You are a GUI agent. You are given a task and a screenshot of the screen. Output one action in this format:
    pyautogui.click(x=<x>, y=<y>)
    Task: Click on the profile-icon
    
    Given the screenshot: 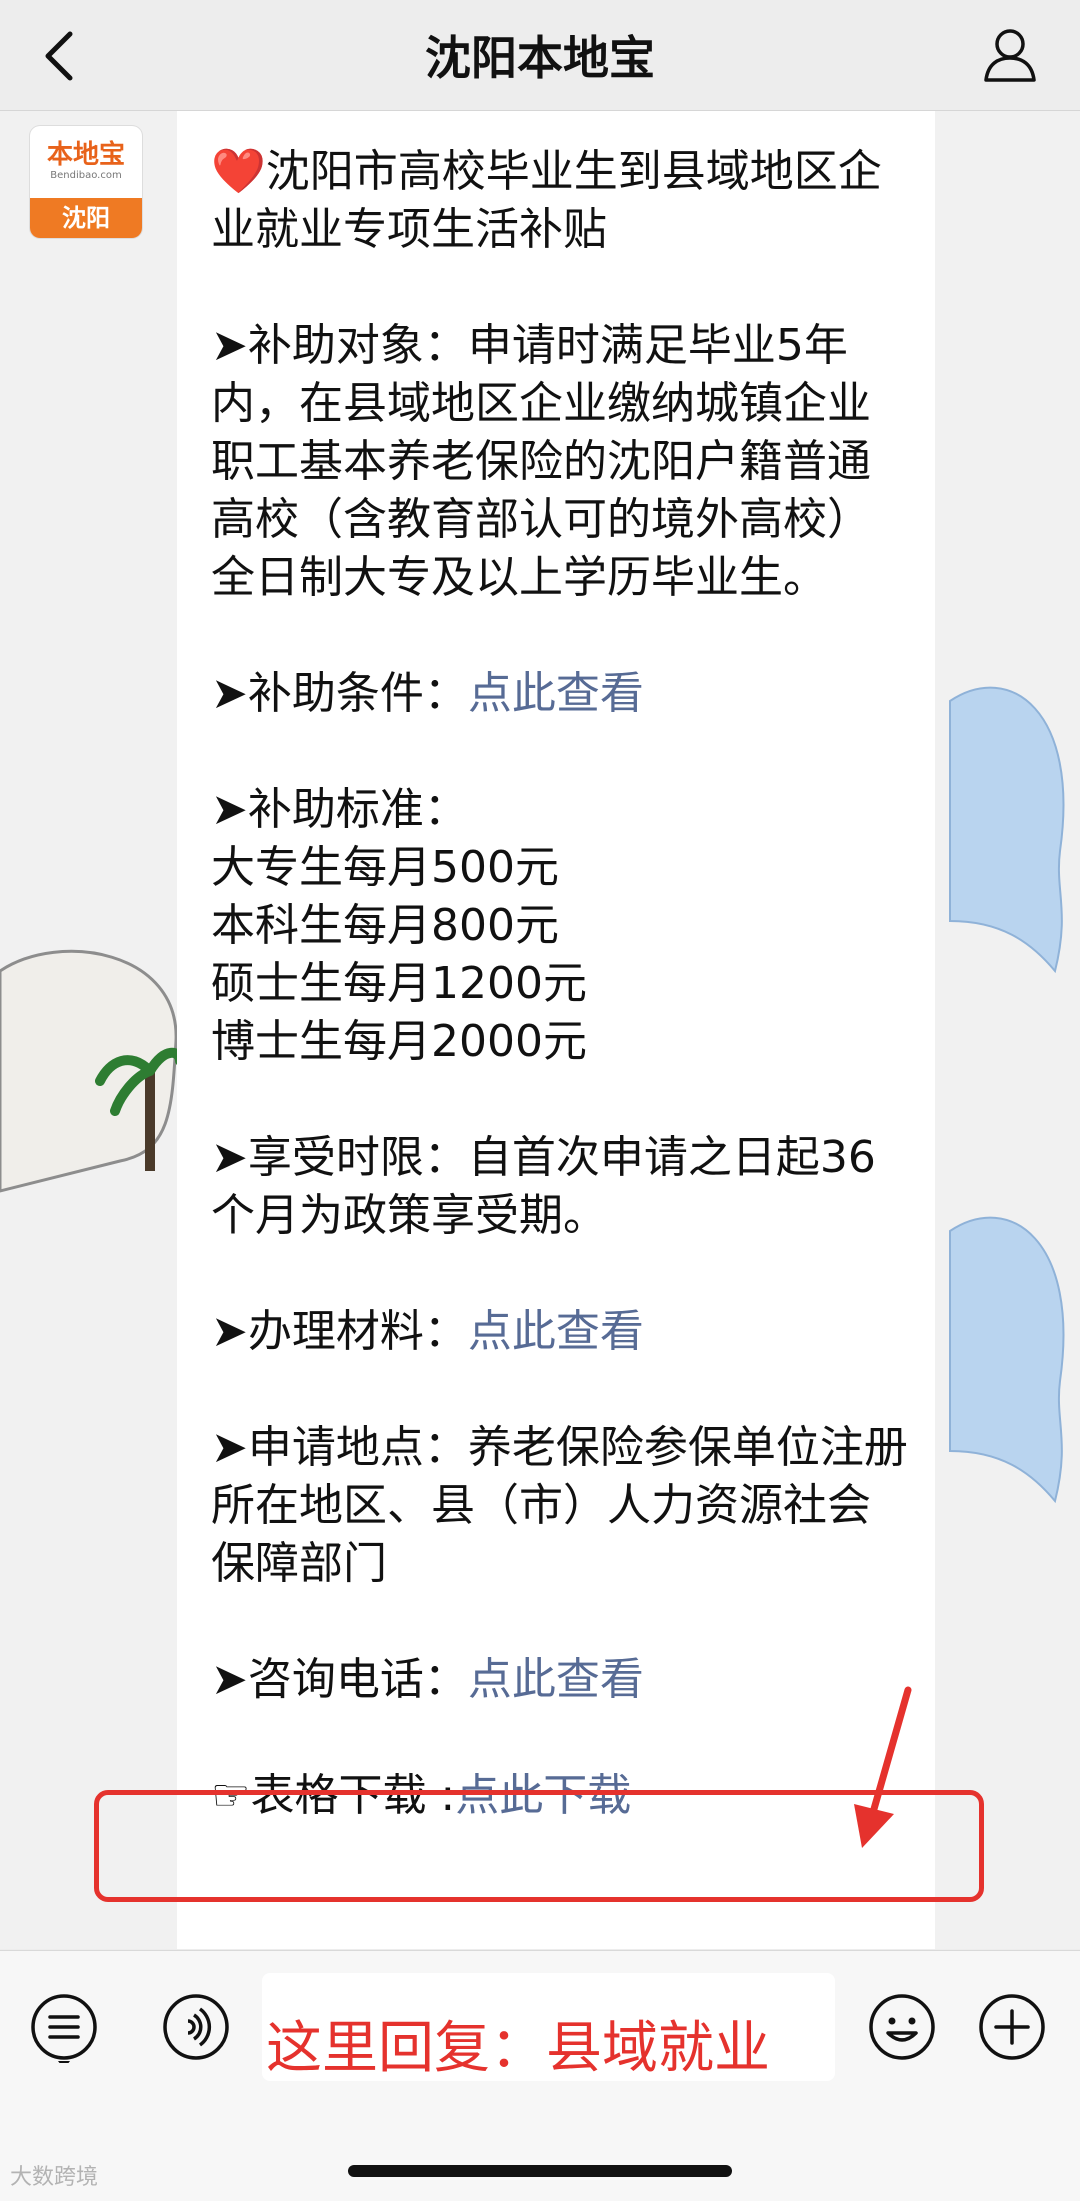 What is the action you would take?
    pyautogui.click(x=1010, y=54)
    